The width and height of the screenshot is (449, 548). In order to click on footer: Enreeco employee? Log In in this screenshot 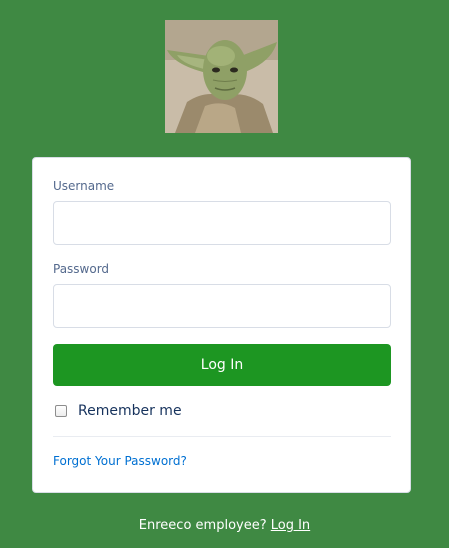, I will do `click(224, 525)`.